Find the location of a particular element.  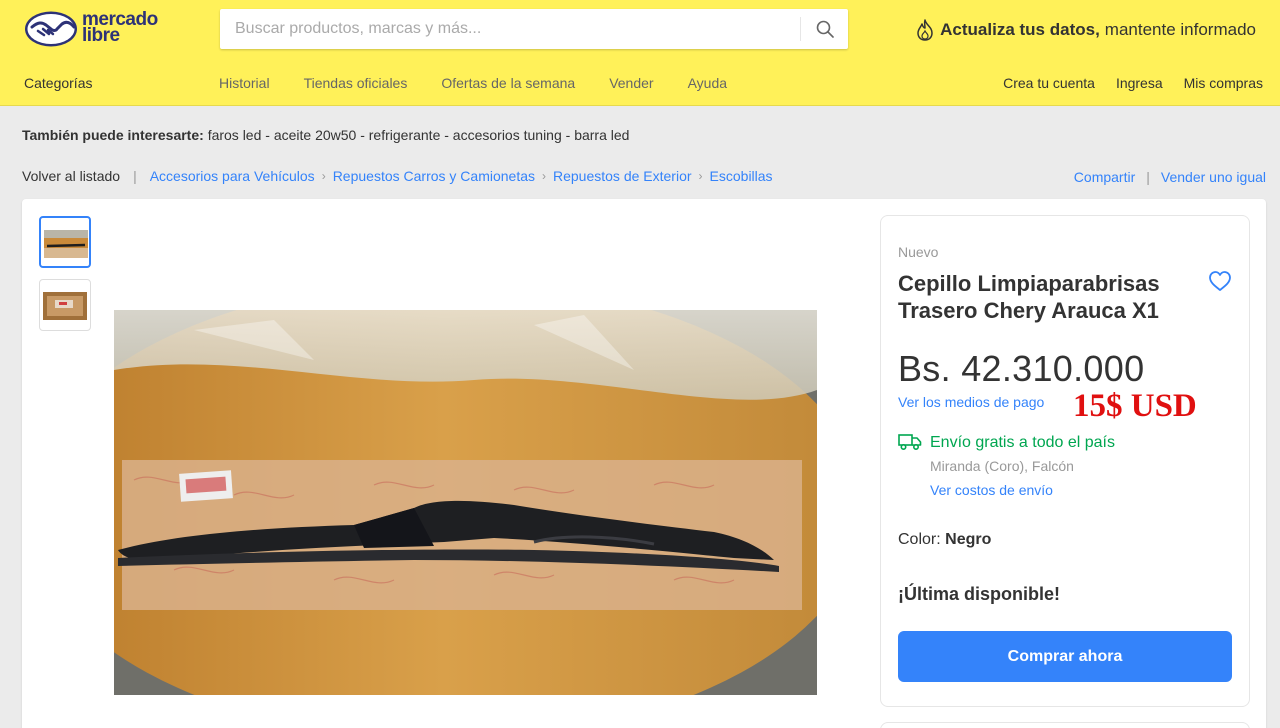

search-bar is located at coordinates (534, 29).